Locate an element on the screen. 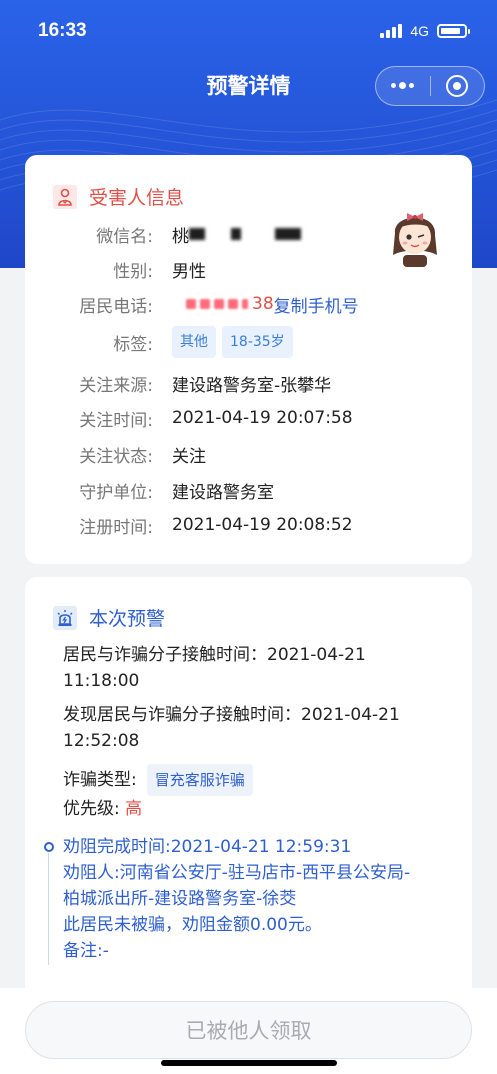  target-circle-icon is located at coordinates (457, 86).